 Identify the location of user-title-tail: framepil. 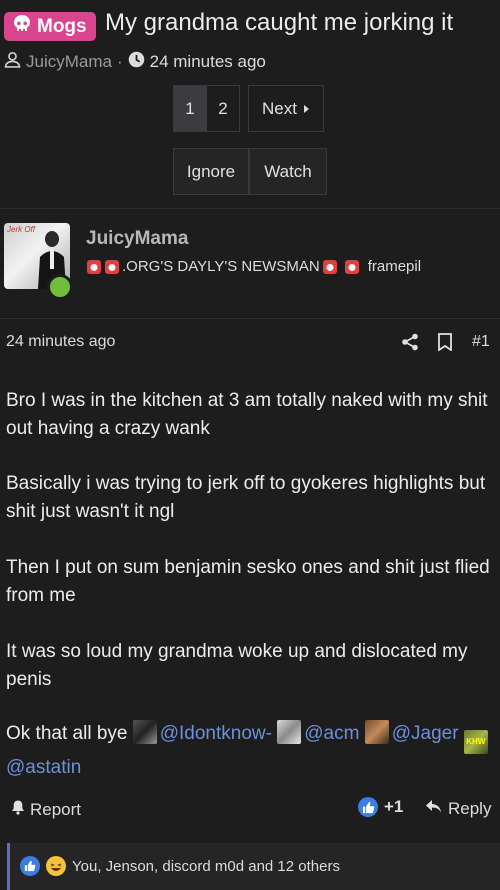
(394, 266).